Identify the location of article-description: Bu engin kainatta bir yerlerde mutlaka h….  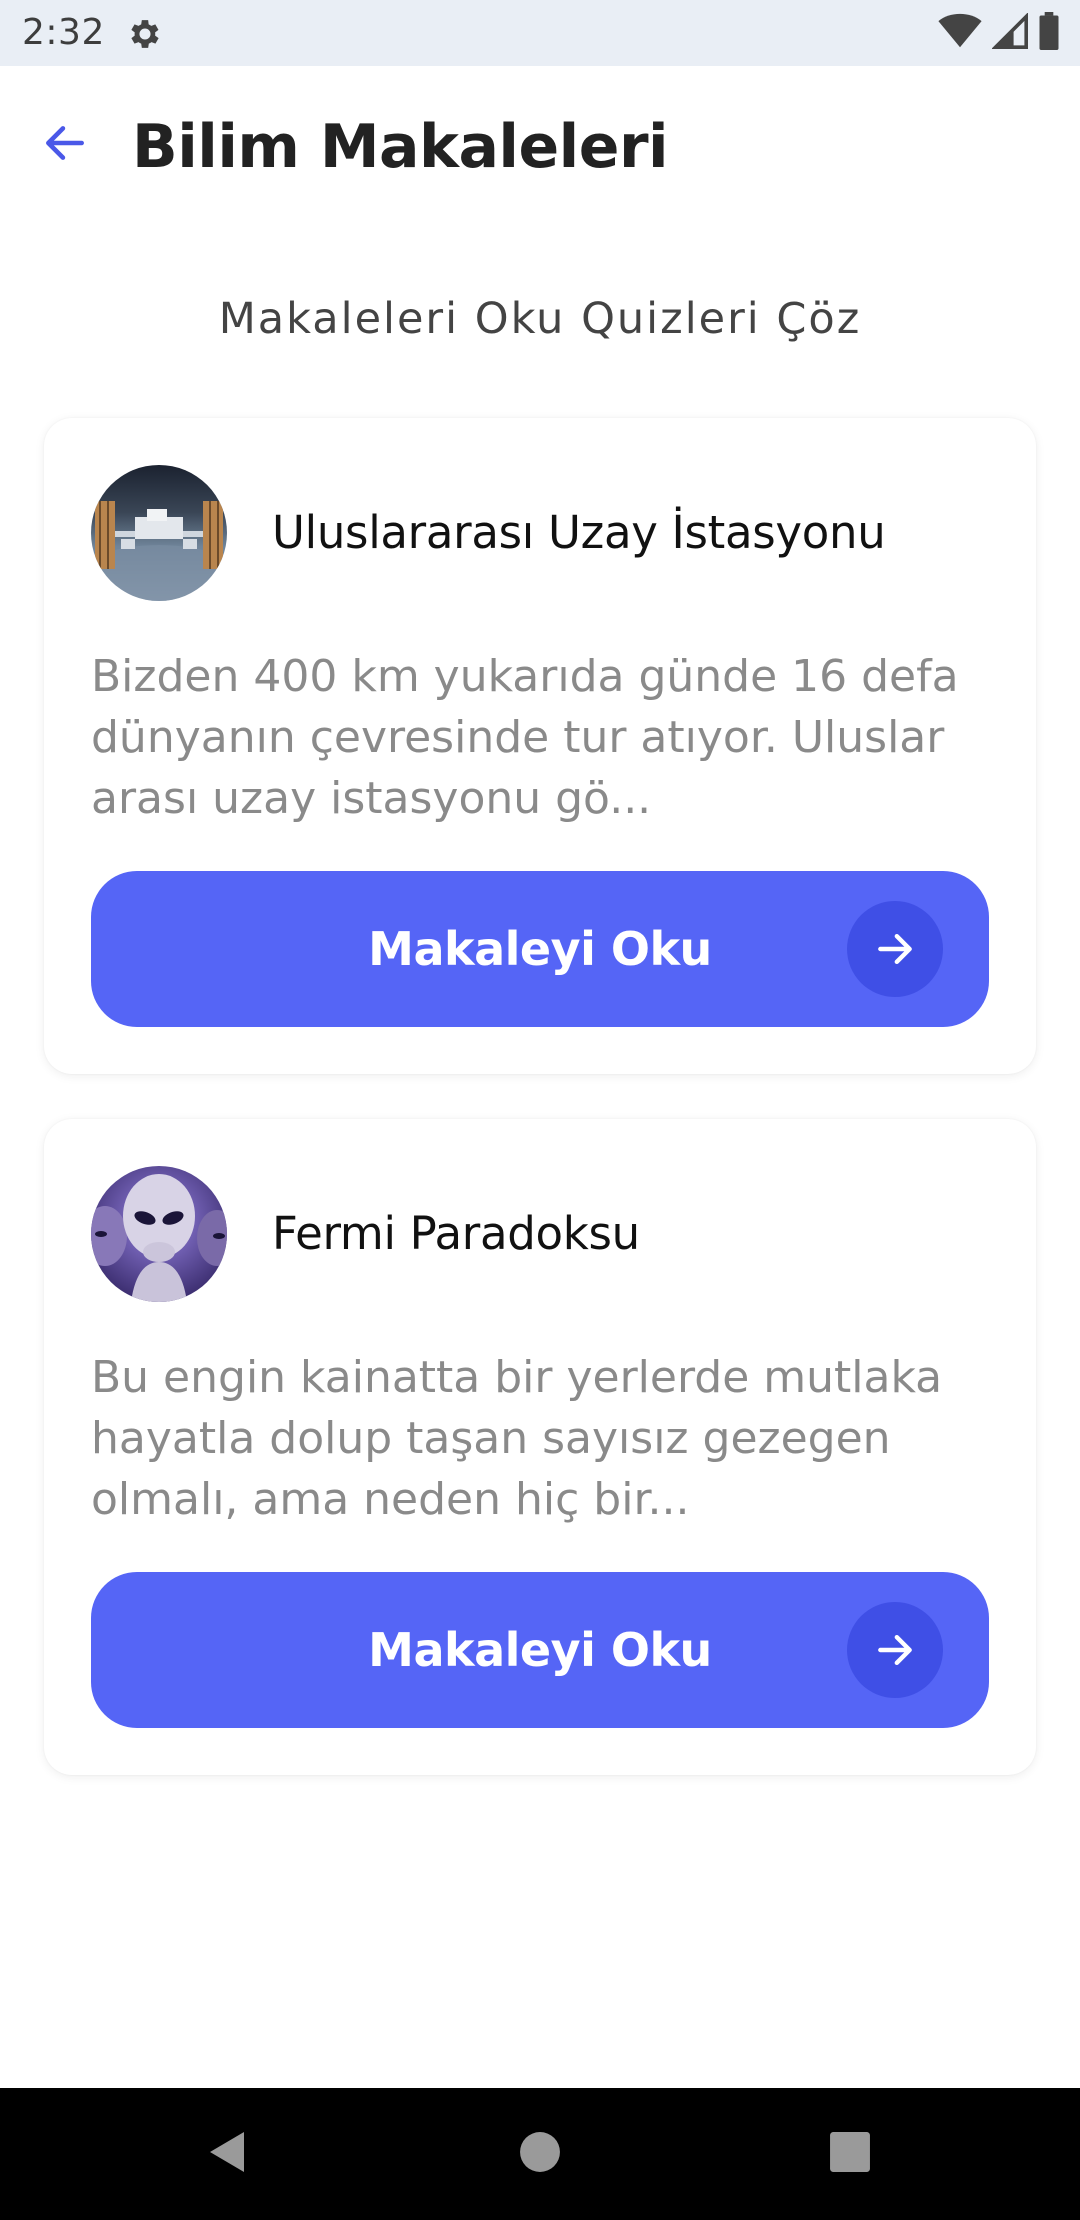
(517, 1438).